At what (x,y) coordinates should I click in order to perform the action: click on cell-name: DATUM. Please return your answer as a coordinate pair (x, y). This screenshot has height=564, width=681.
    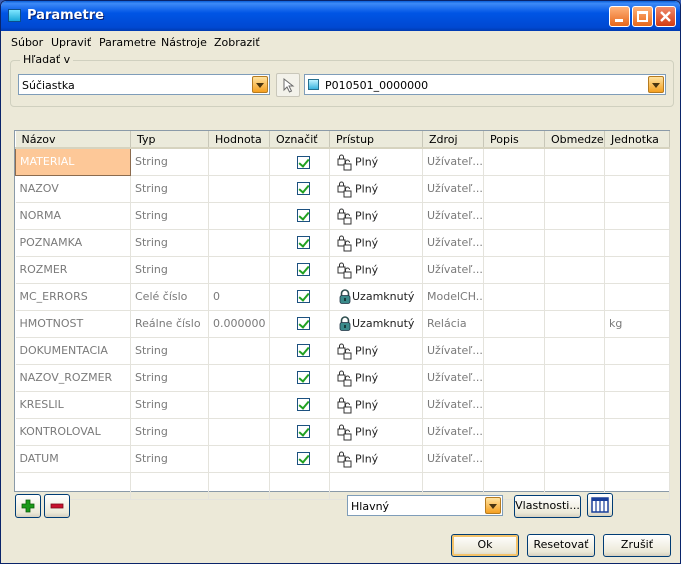
    Looking at the image, I should click on (73, 459).